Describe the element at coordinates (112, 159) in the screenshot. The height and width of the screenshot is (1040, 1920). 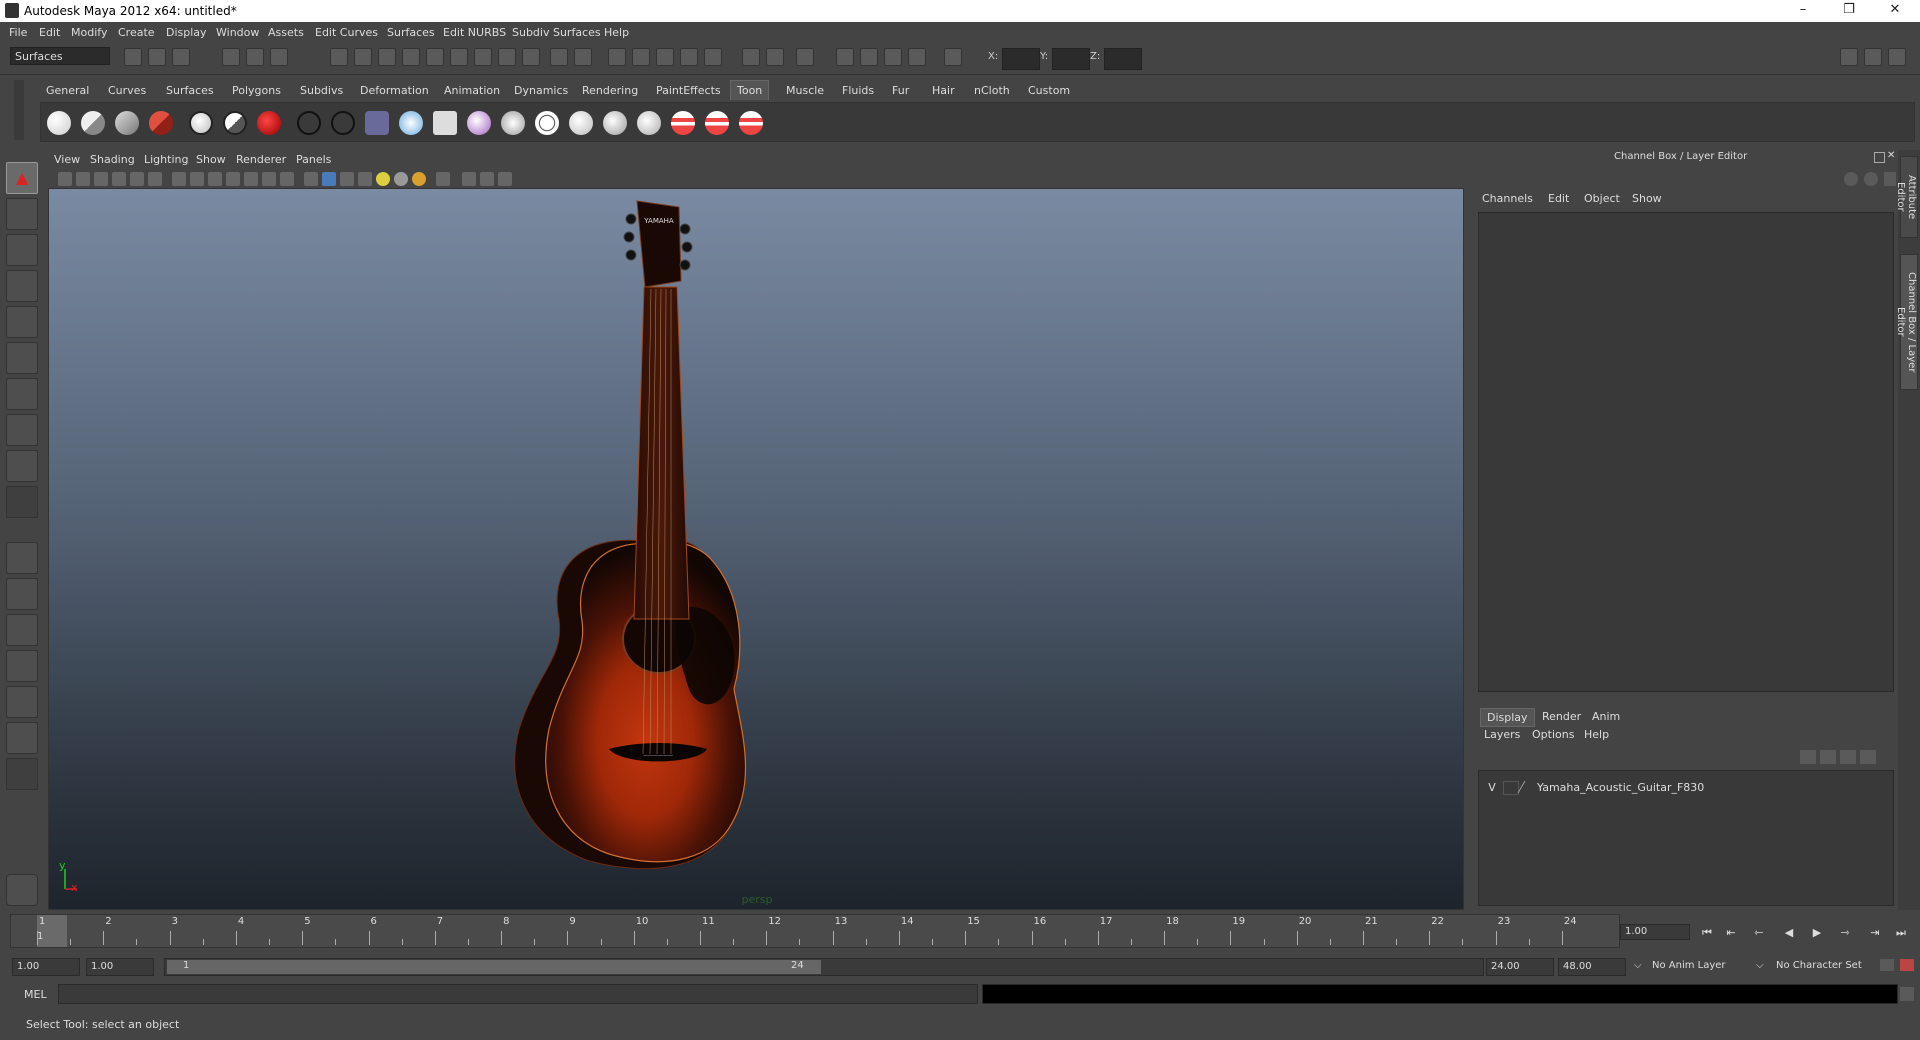
I see `panel-menu-shading: Shading` at that location.